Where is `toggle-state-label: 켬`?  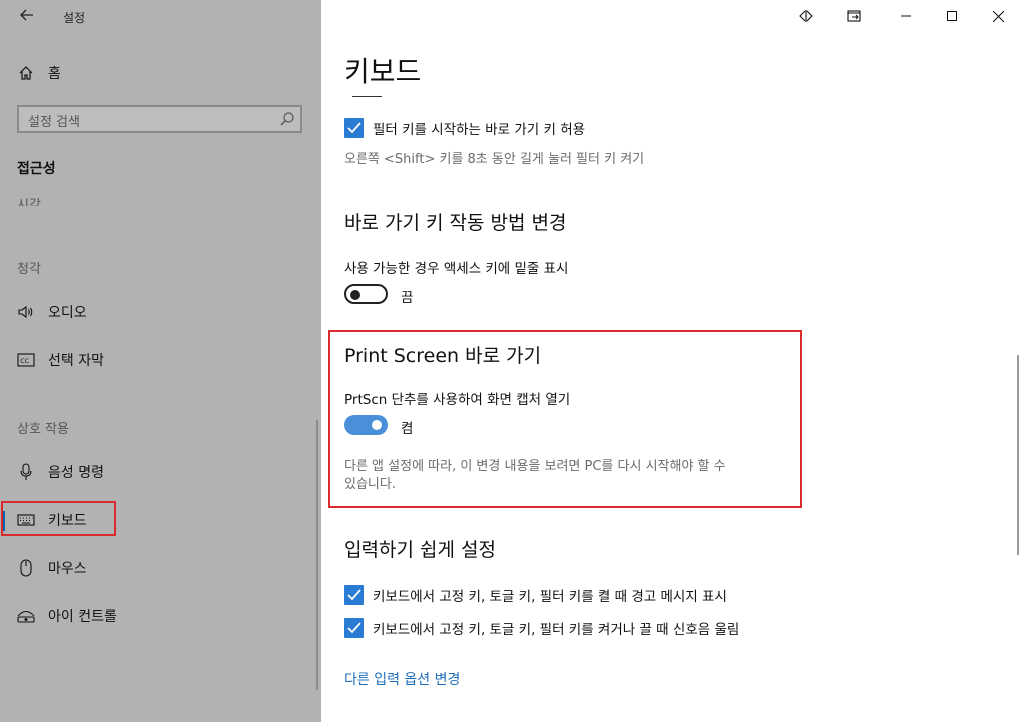
toggle-state-label: 켬 is located at coordinates (407, 429).